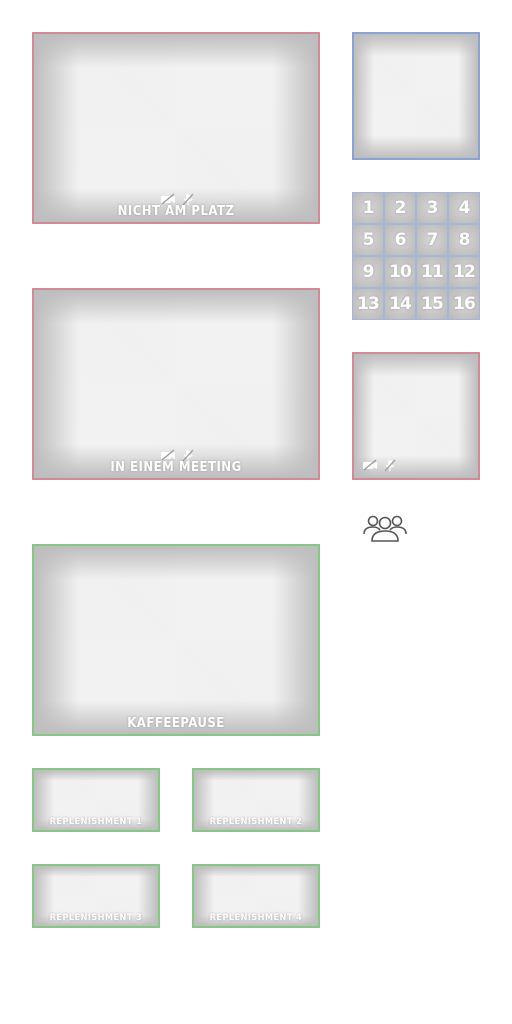 This screenshot has width=512, height=1024. Describe the element at coordinates (368, 240) in the screenshot. I see `grid-cell-5: 5` at that location.